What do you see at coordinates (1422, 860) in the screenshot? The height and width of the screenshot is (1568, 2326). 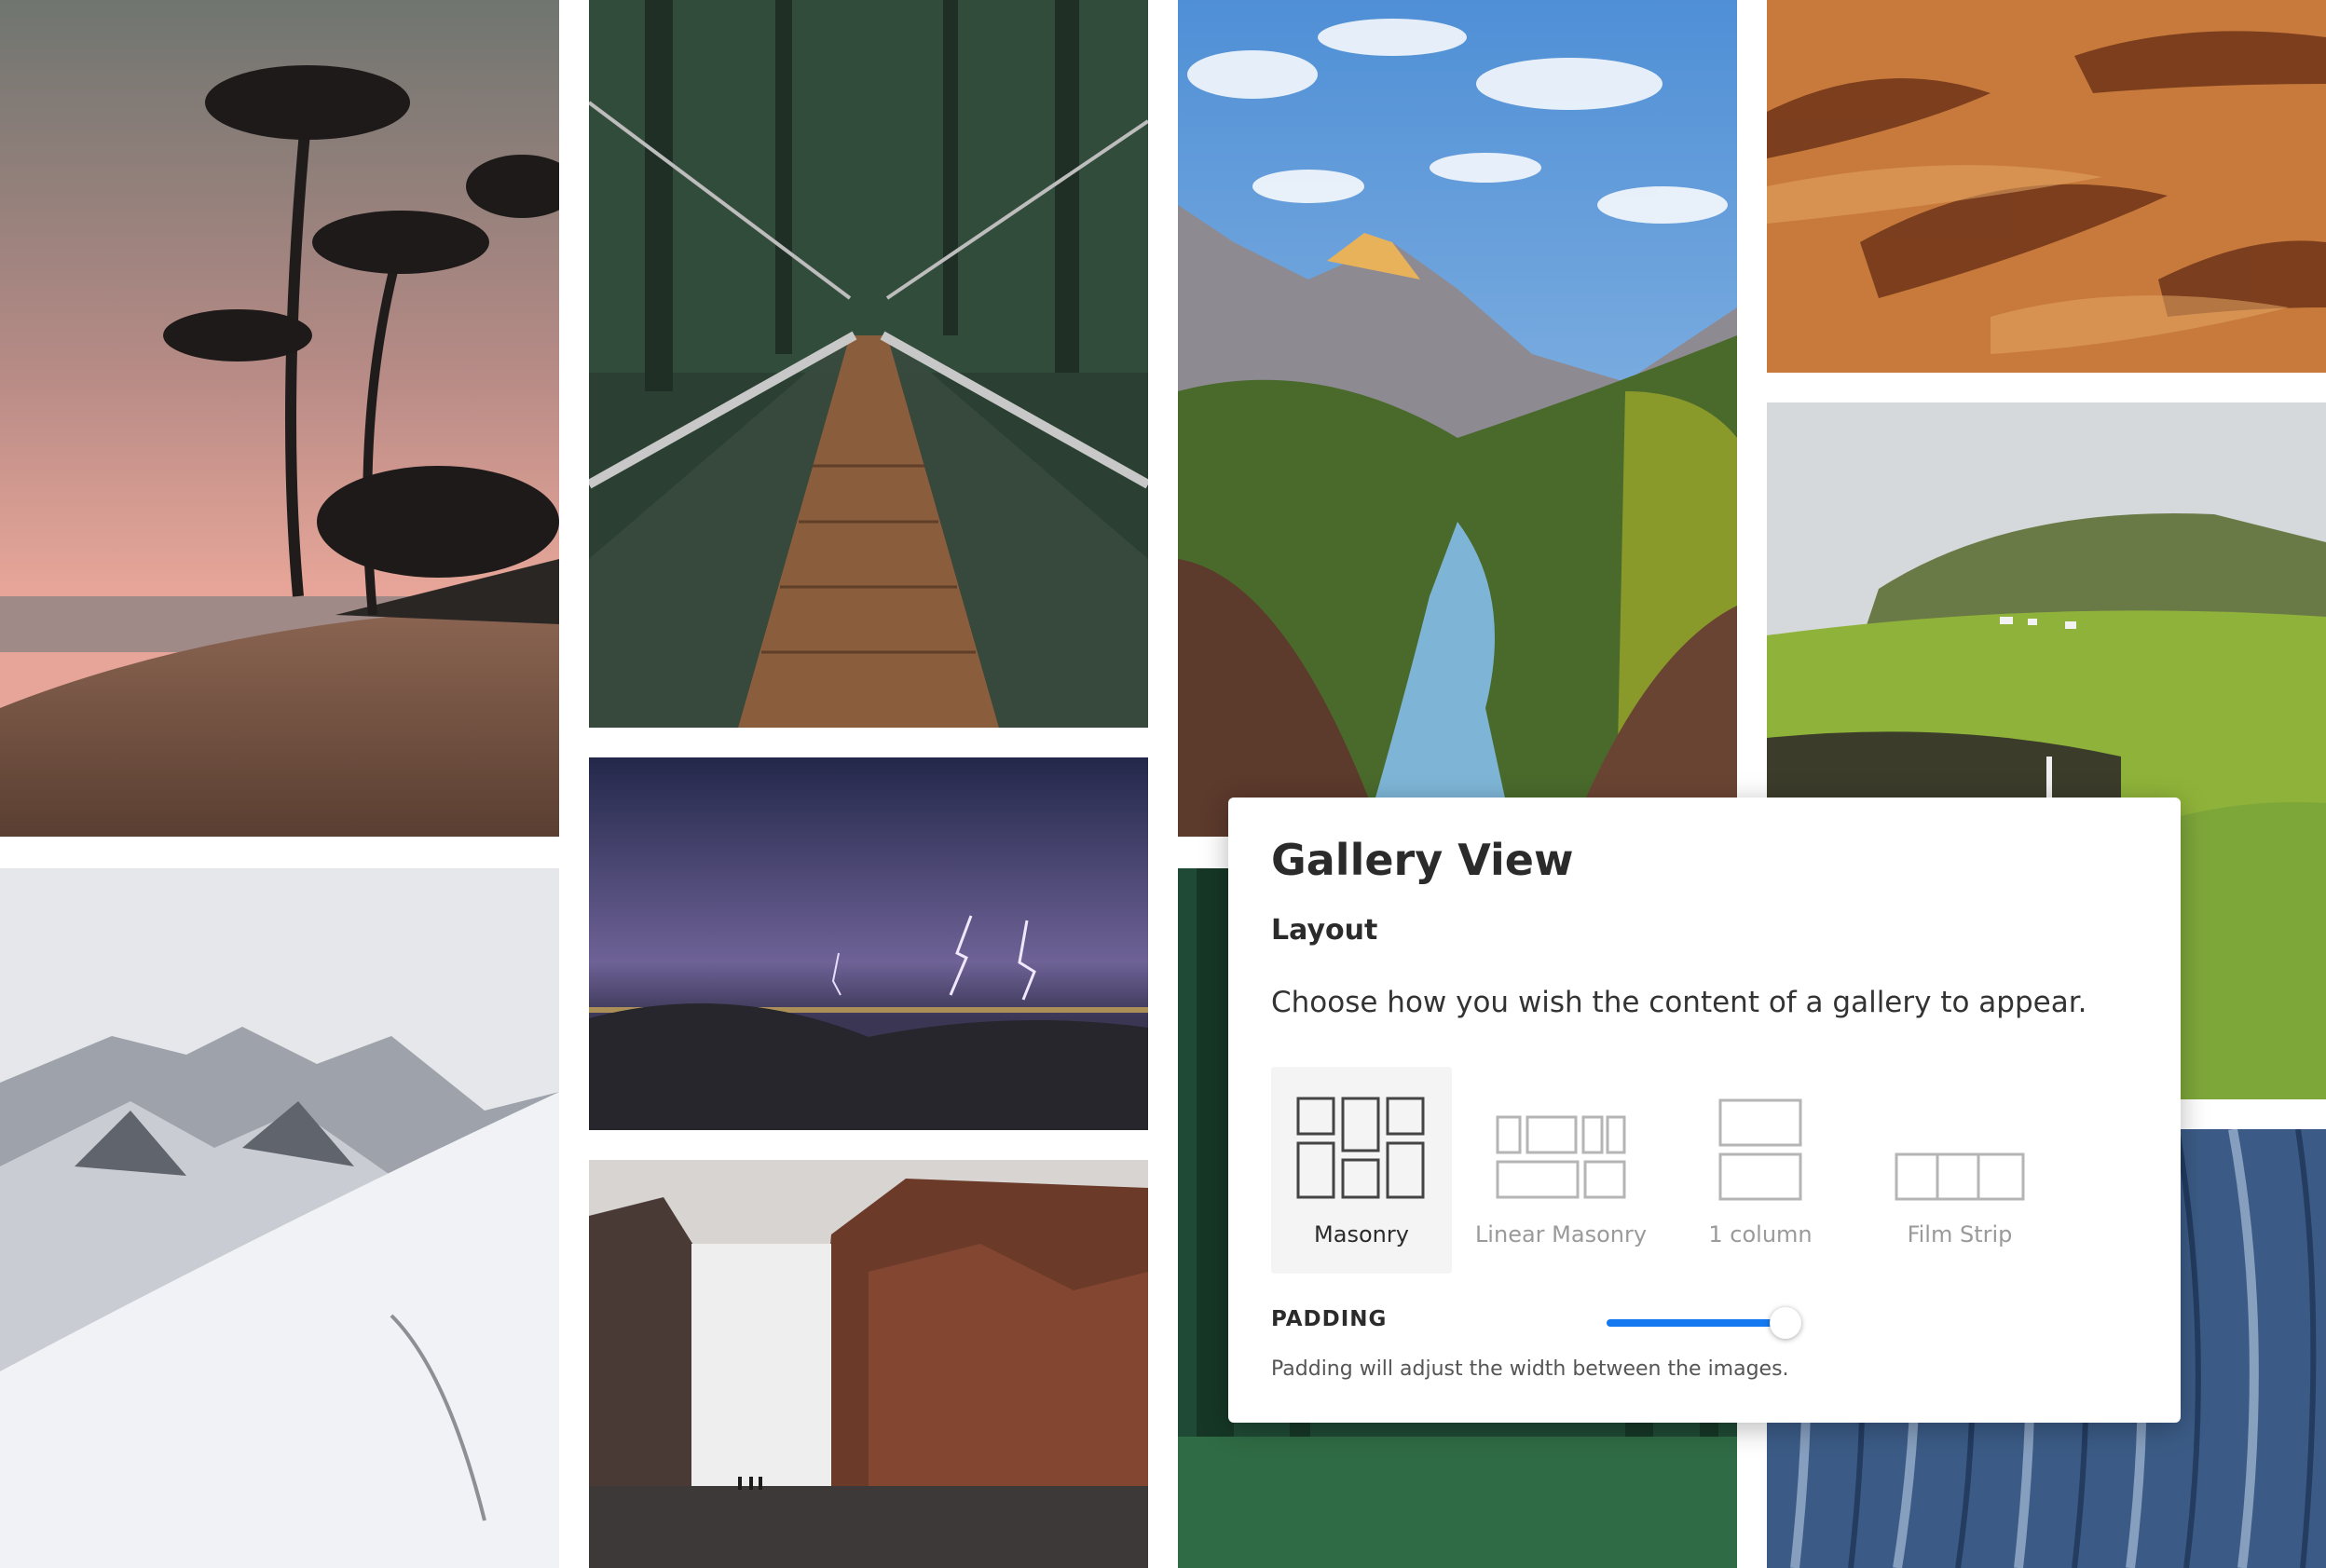 I see `panel-title: Gallery View` at bounding box center [1422, 860].